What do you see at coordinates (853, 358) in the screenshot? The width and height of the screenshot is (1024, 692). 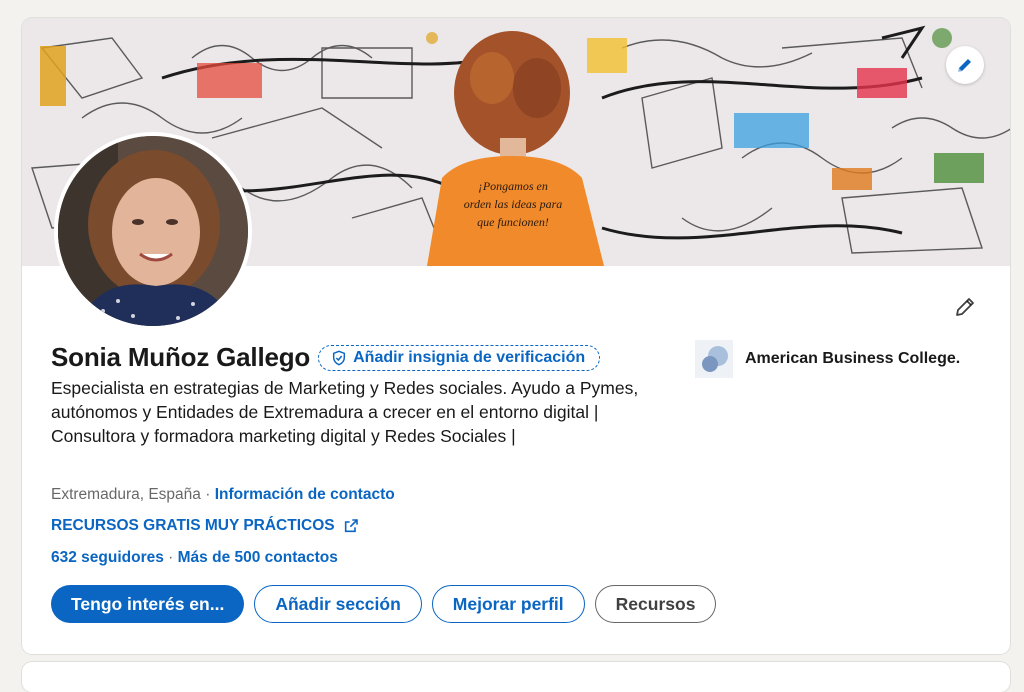 I see `company-name: American Business College.` at bounding box center [853, 358].